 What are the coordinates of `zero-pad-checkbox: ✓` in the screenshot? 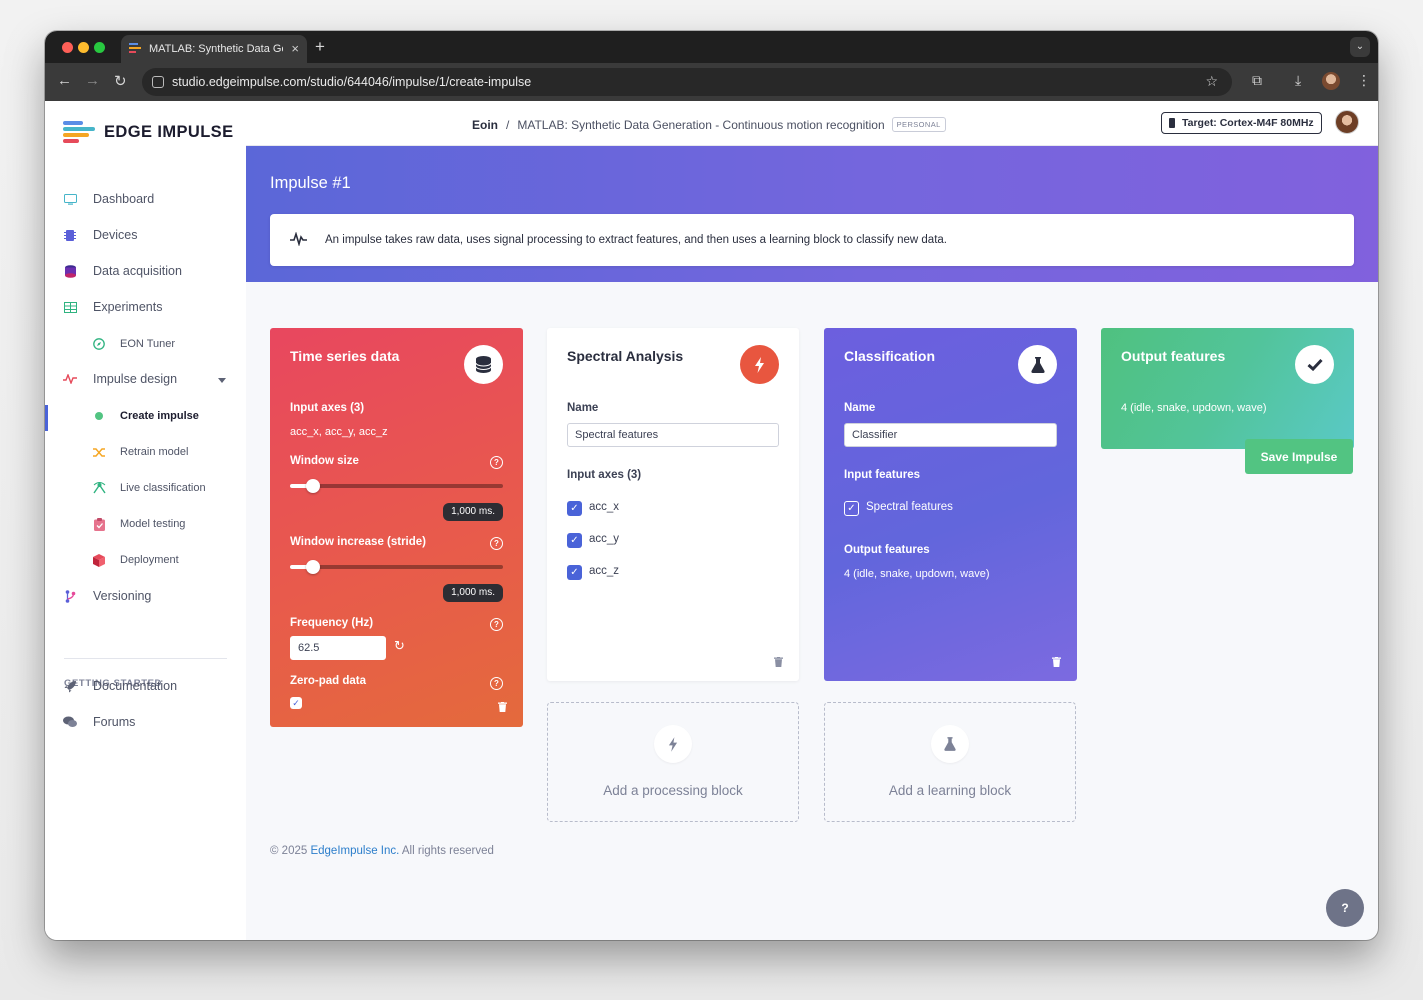 It's located at (296, 703).